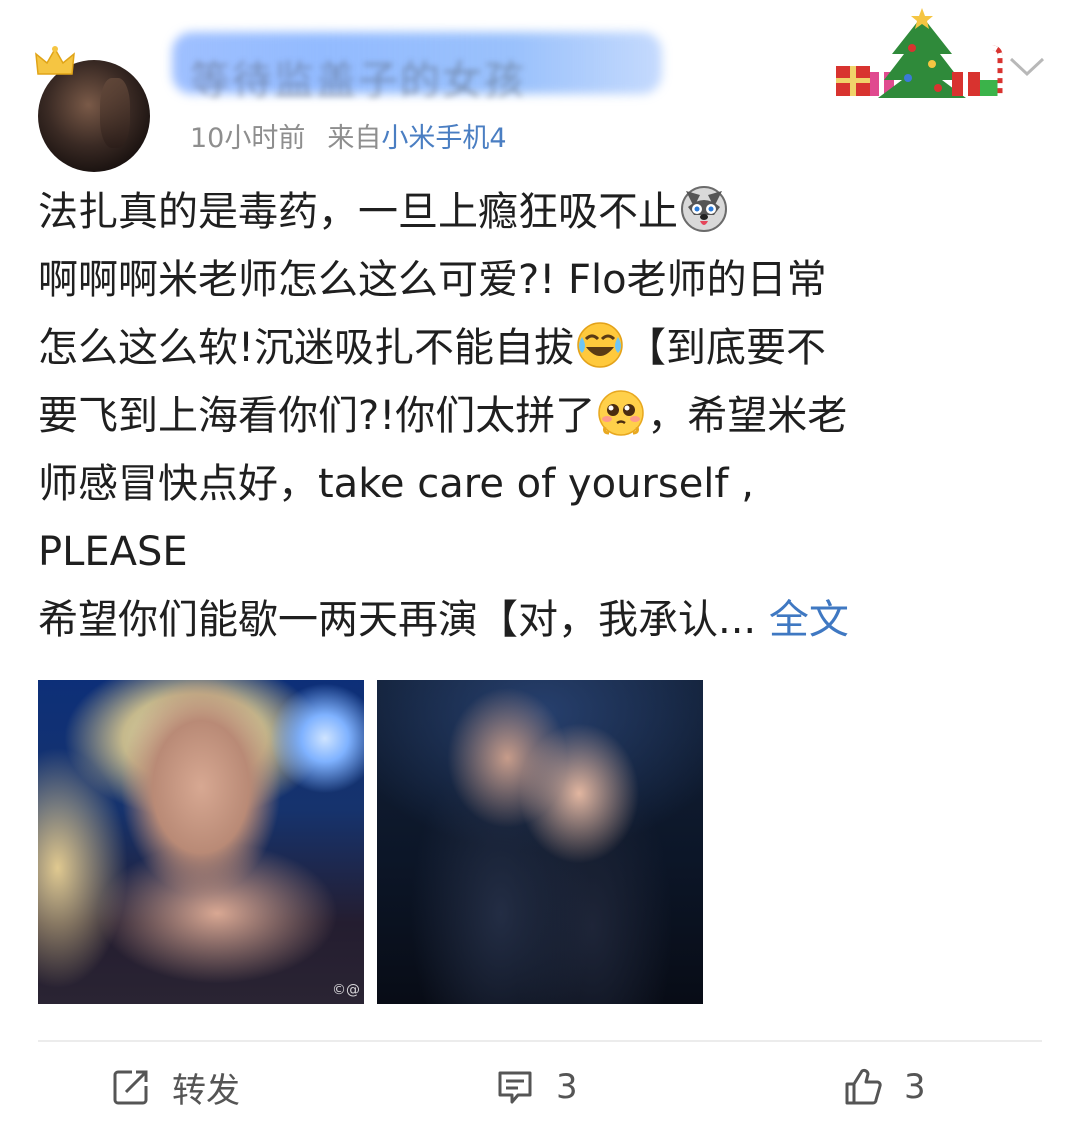  I want to click on chevron-down-icon, so click(1027, 67).